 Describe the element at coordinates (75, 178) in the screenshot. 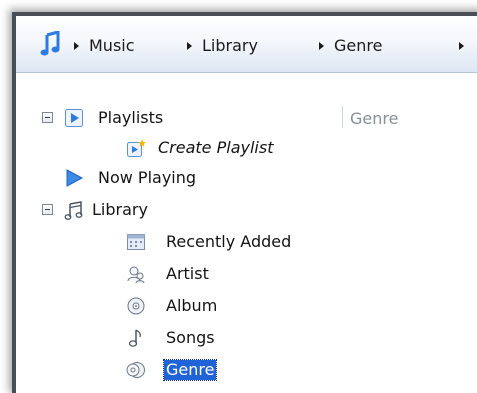

I see `play-icon` at that location.